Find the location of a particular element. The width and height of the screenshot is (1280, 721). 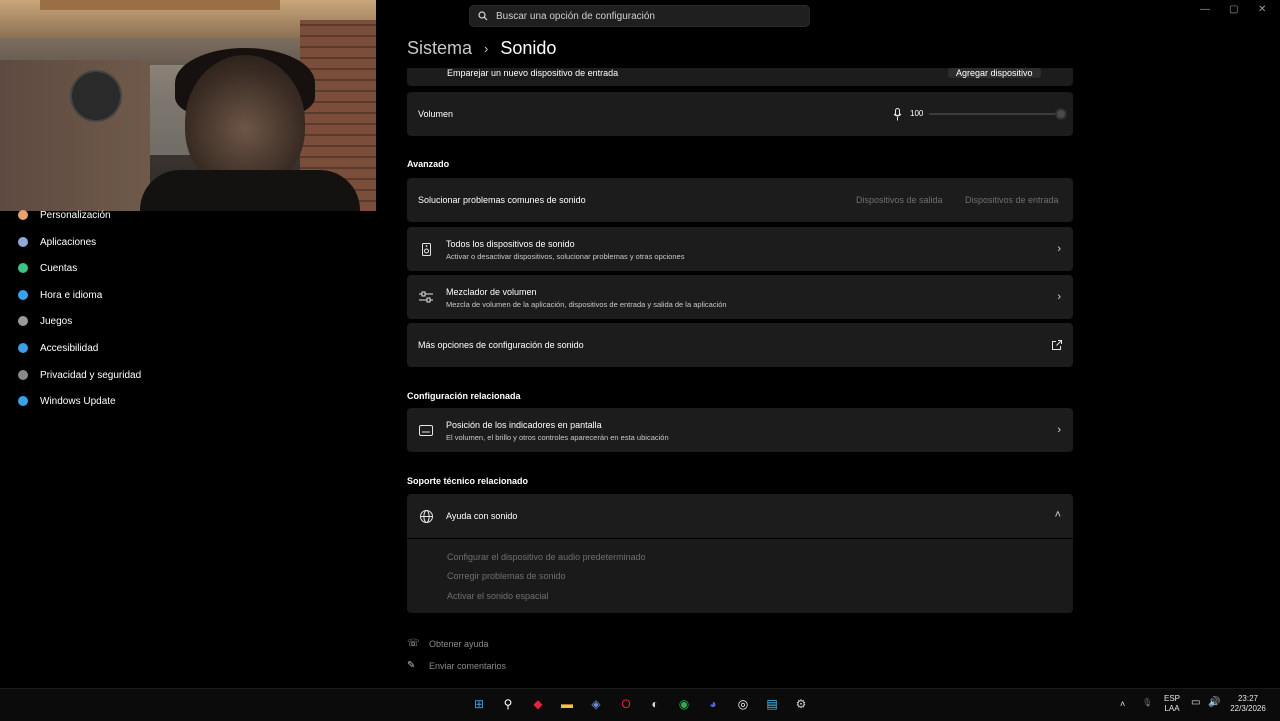

app-blue-icon: ◈ is located at coordinates (596, 704).